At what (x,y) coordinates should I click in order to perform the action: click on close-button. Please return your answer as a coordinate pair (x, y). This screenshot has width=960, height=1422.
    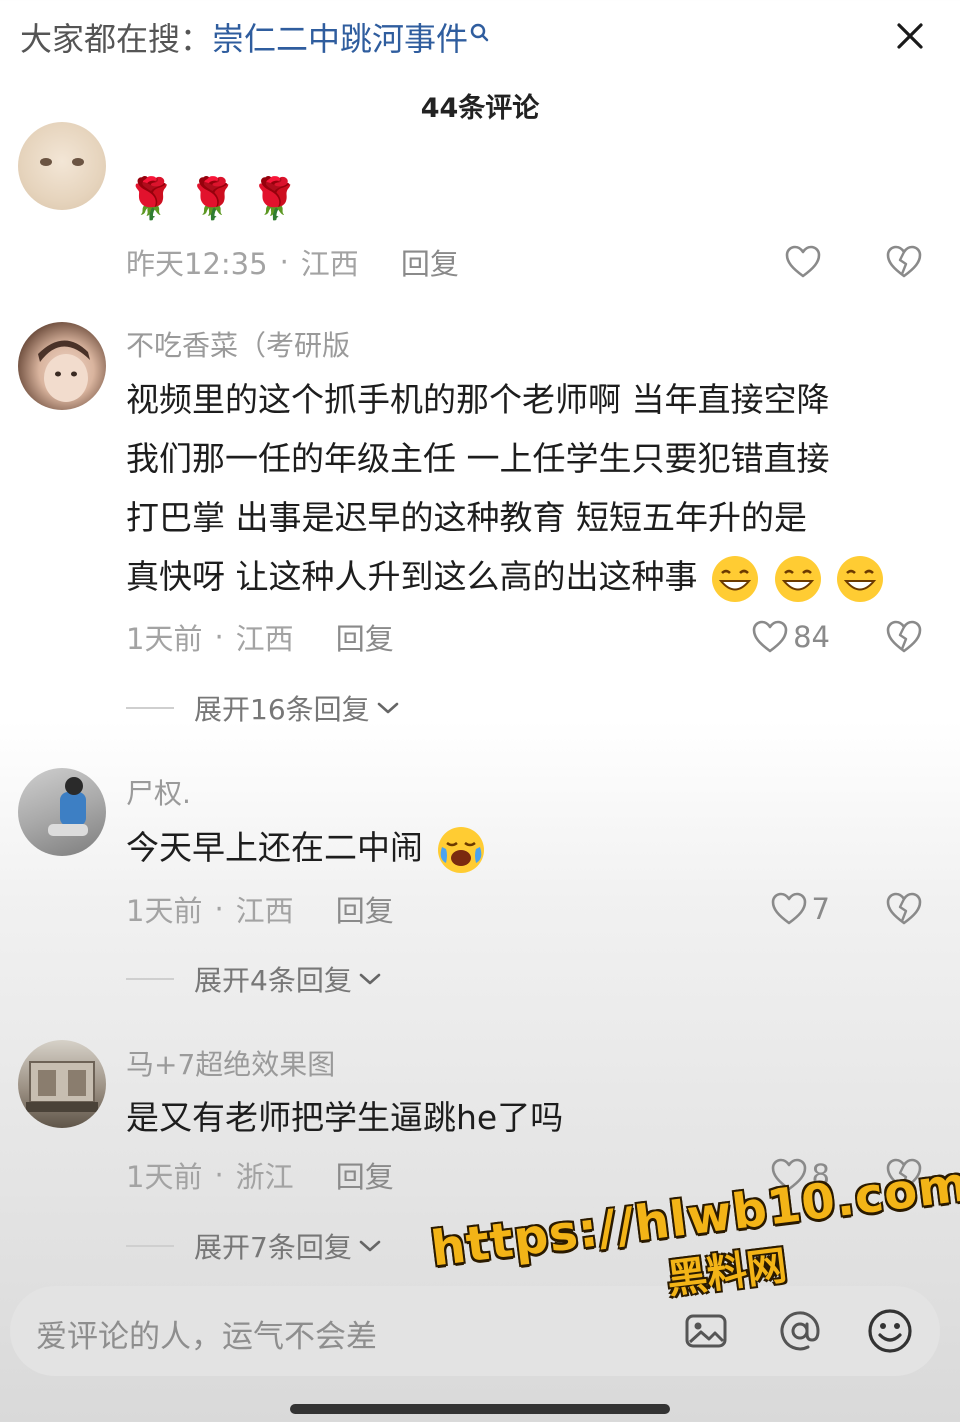
    Looking at the image, I should click on (910, 36).